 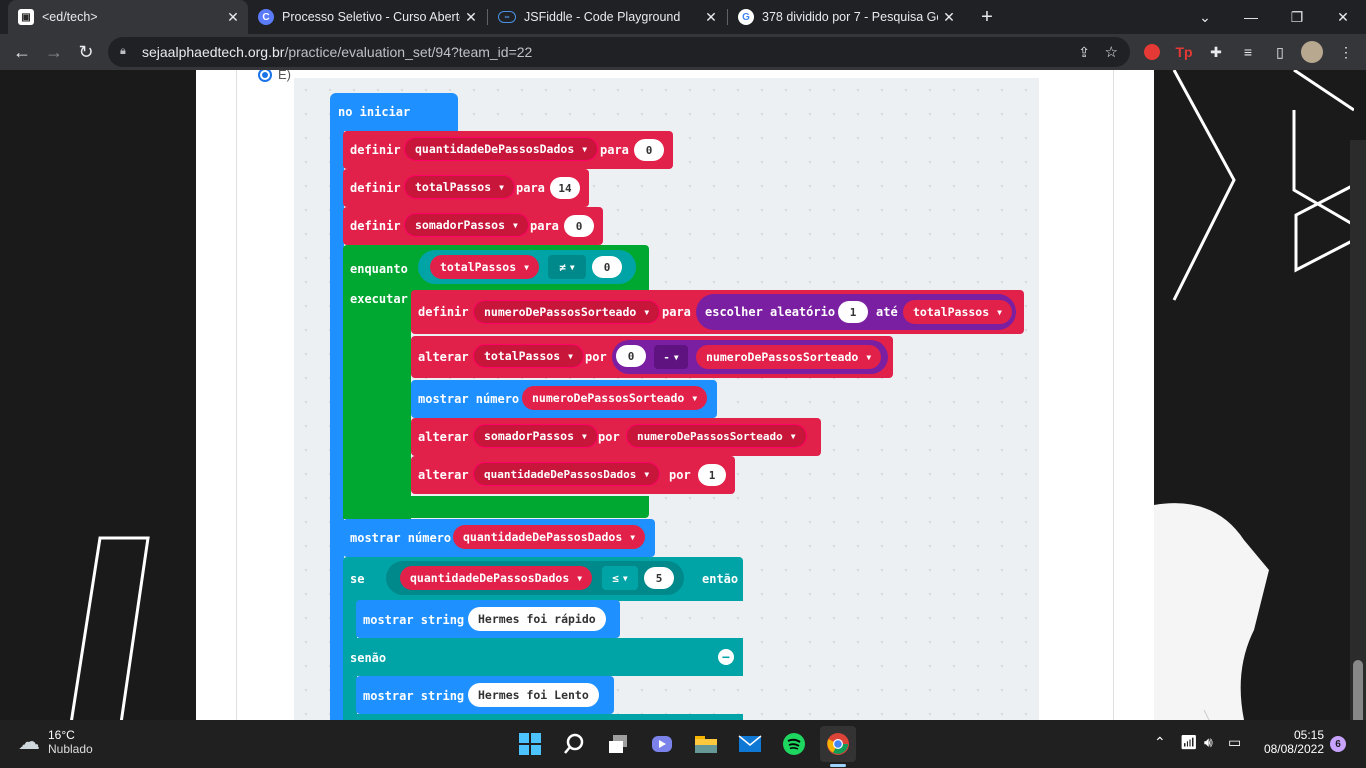 What do you see at coordinates (794, 744) in the screenshot?
I see `spotify-icon` at bounding box center [794, 744].